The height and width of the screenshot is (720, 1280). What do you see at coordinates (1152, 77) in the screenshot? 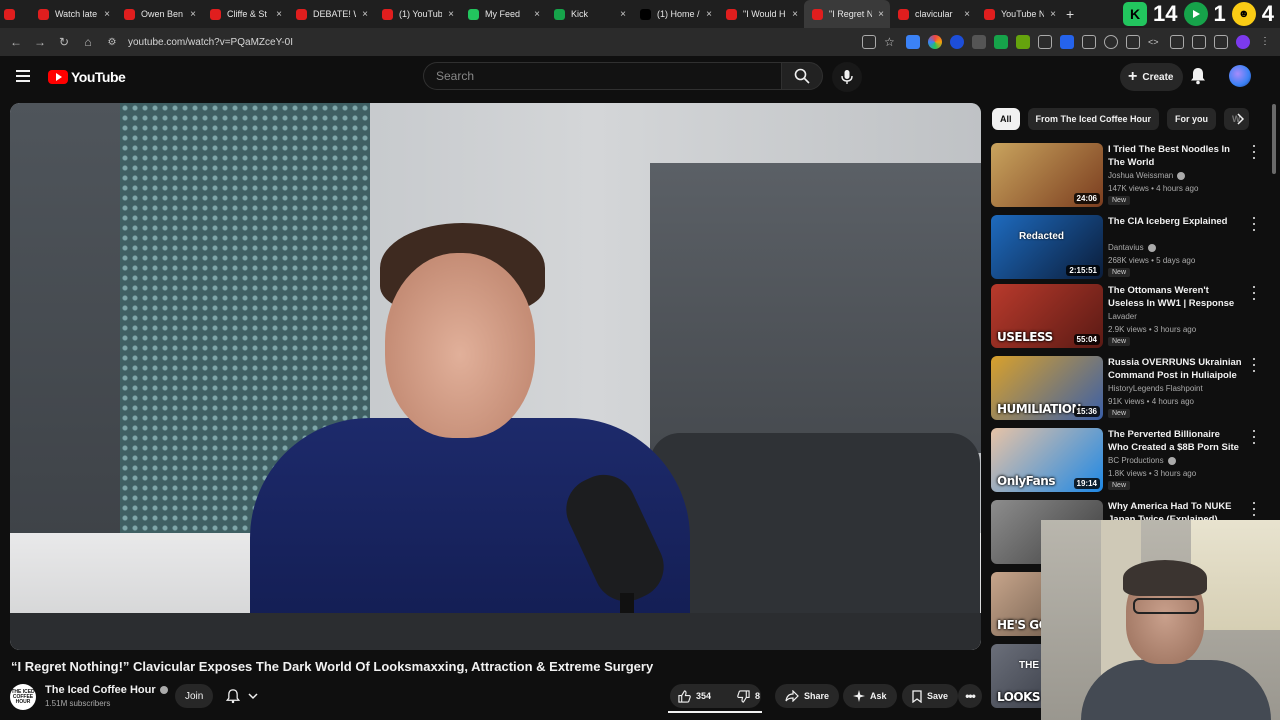
I see `create-button: + Create` at bounding box center [1152, 77].